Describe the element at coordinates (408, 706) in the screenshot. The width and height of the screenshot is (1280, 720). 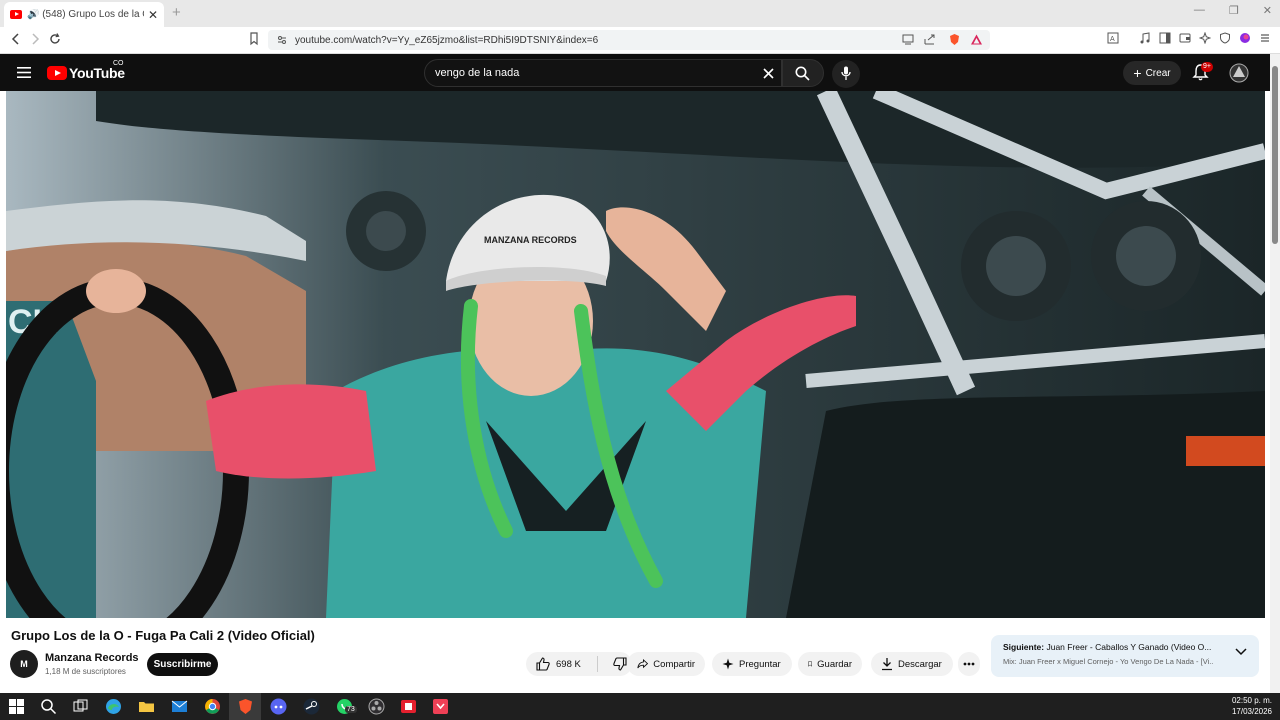
I see `red-app-icon` at that location.